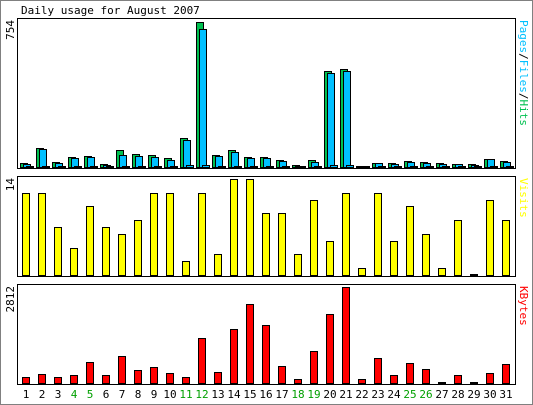 The height and width of the screenshot is (405, 533). What do you see at coordinates (201, 394) in the screenshot?
I see `x-tick-label: 12` at bounding box center [201, 394].